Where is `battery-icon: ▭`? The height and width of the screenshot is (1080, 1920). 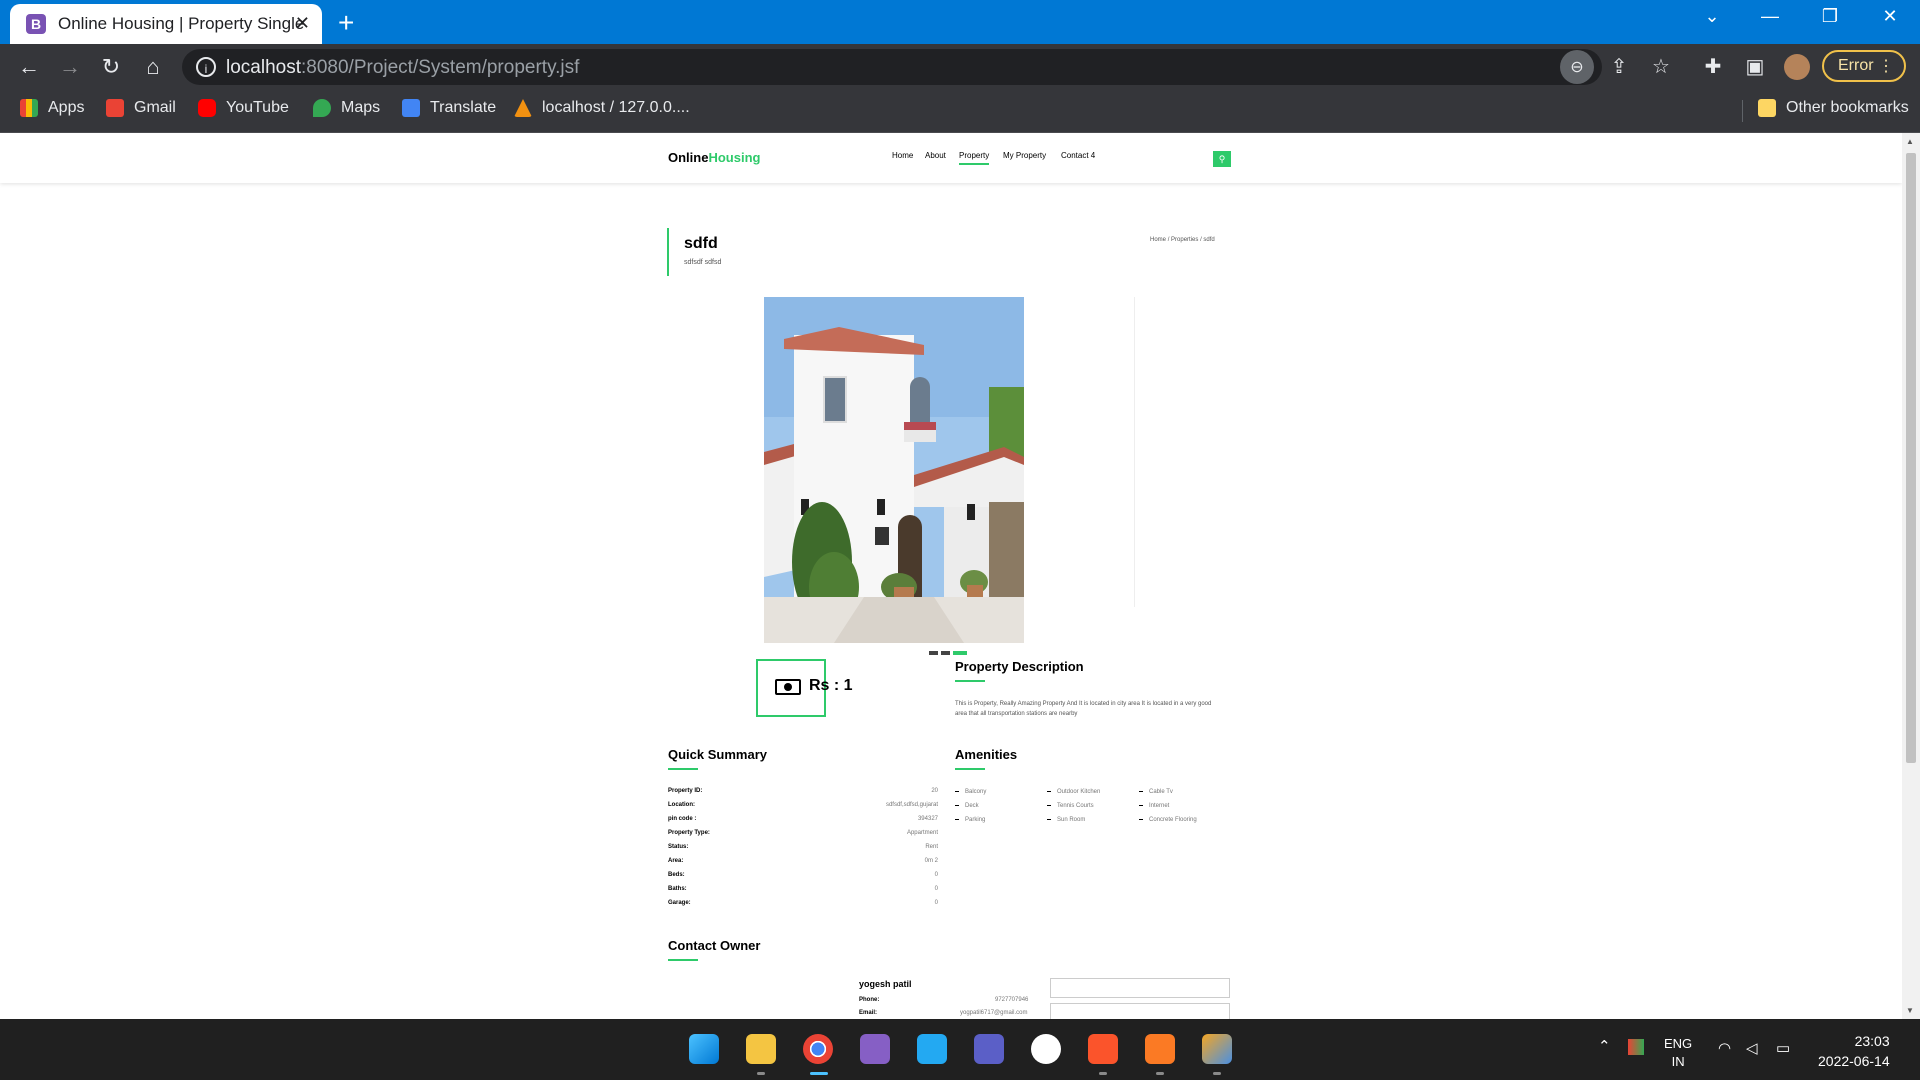
battery-icon: ▭ is located at coordinates (1783, 1048).